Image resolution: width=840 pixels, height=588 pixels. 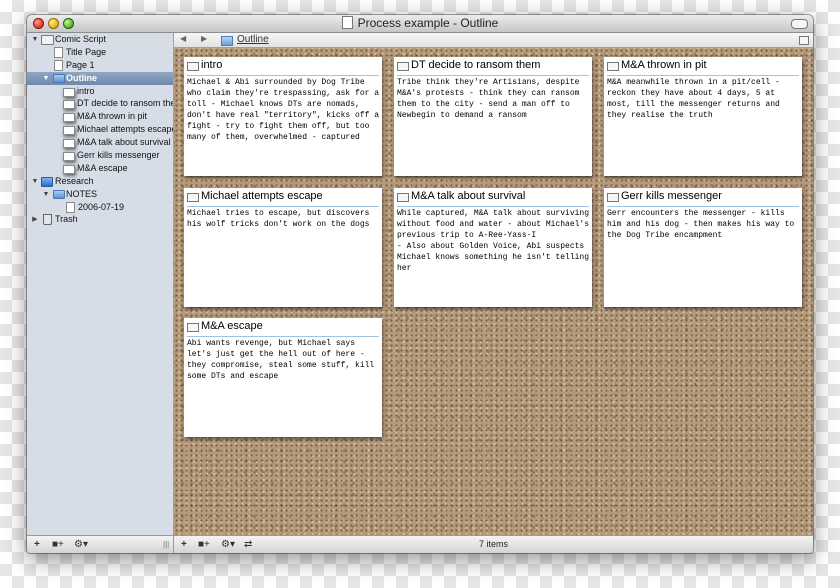 What do you see at coordinates (81, 77) in the screenshot?
I see `binder-item-label: Outline` at bounding box center [81, 77].